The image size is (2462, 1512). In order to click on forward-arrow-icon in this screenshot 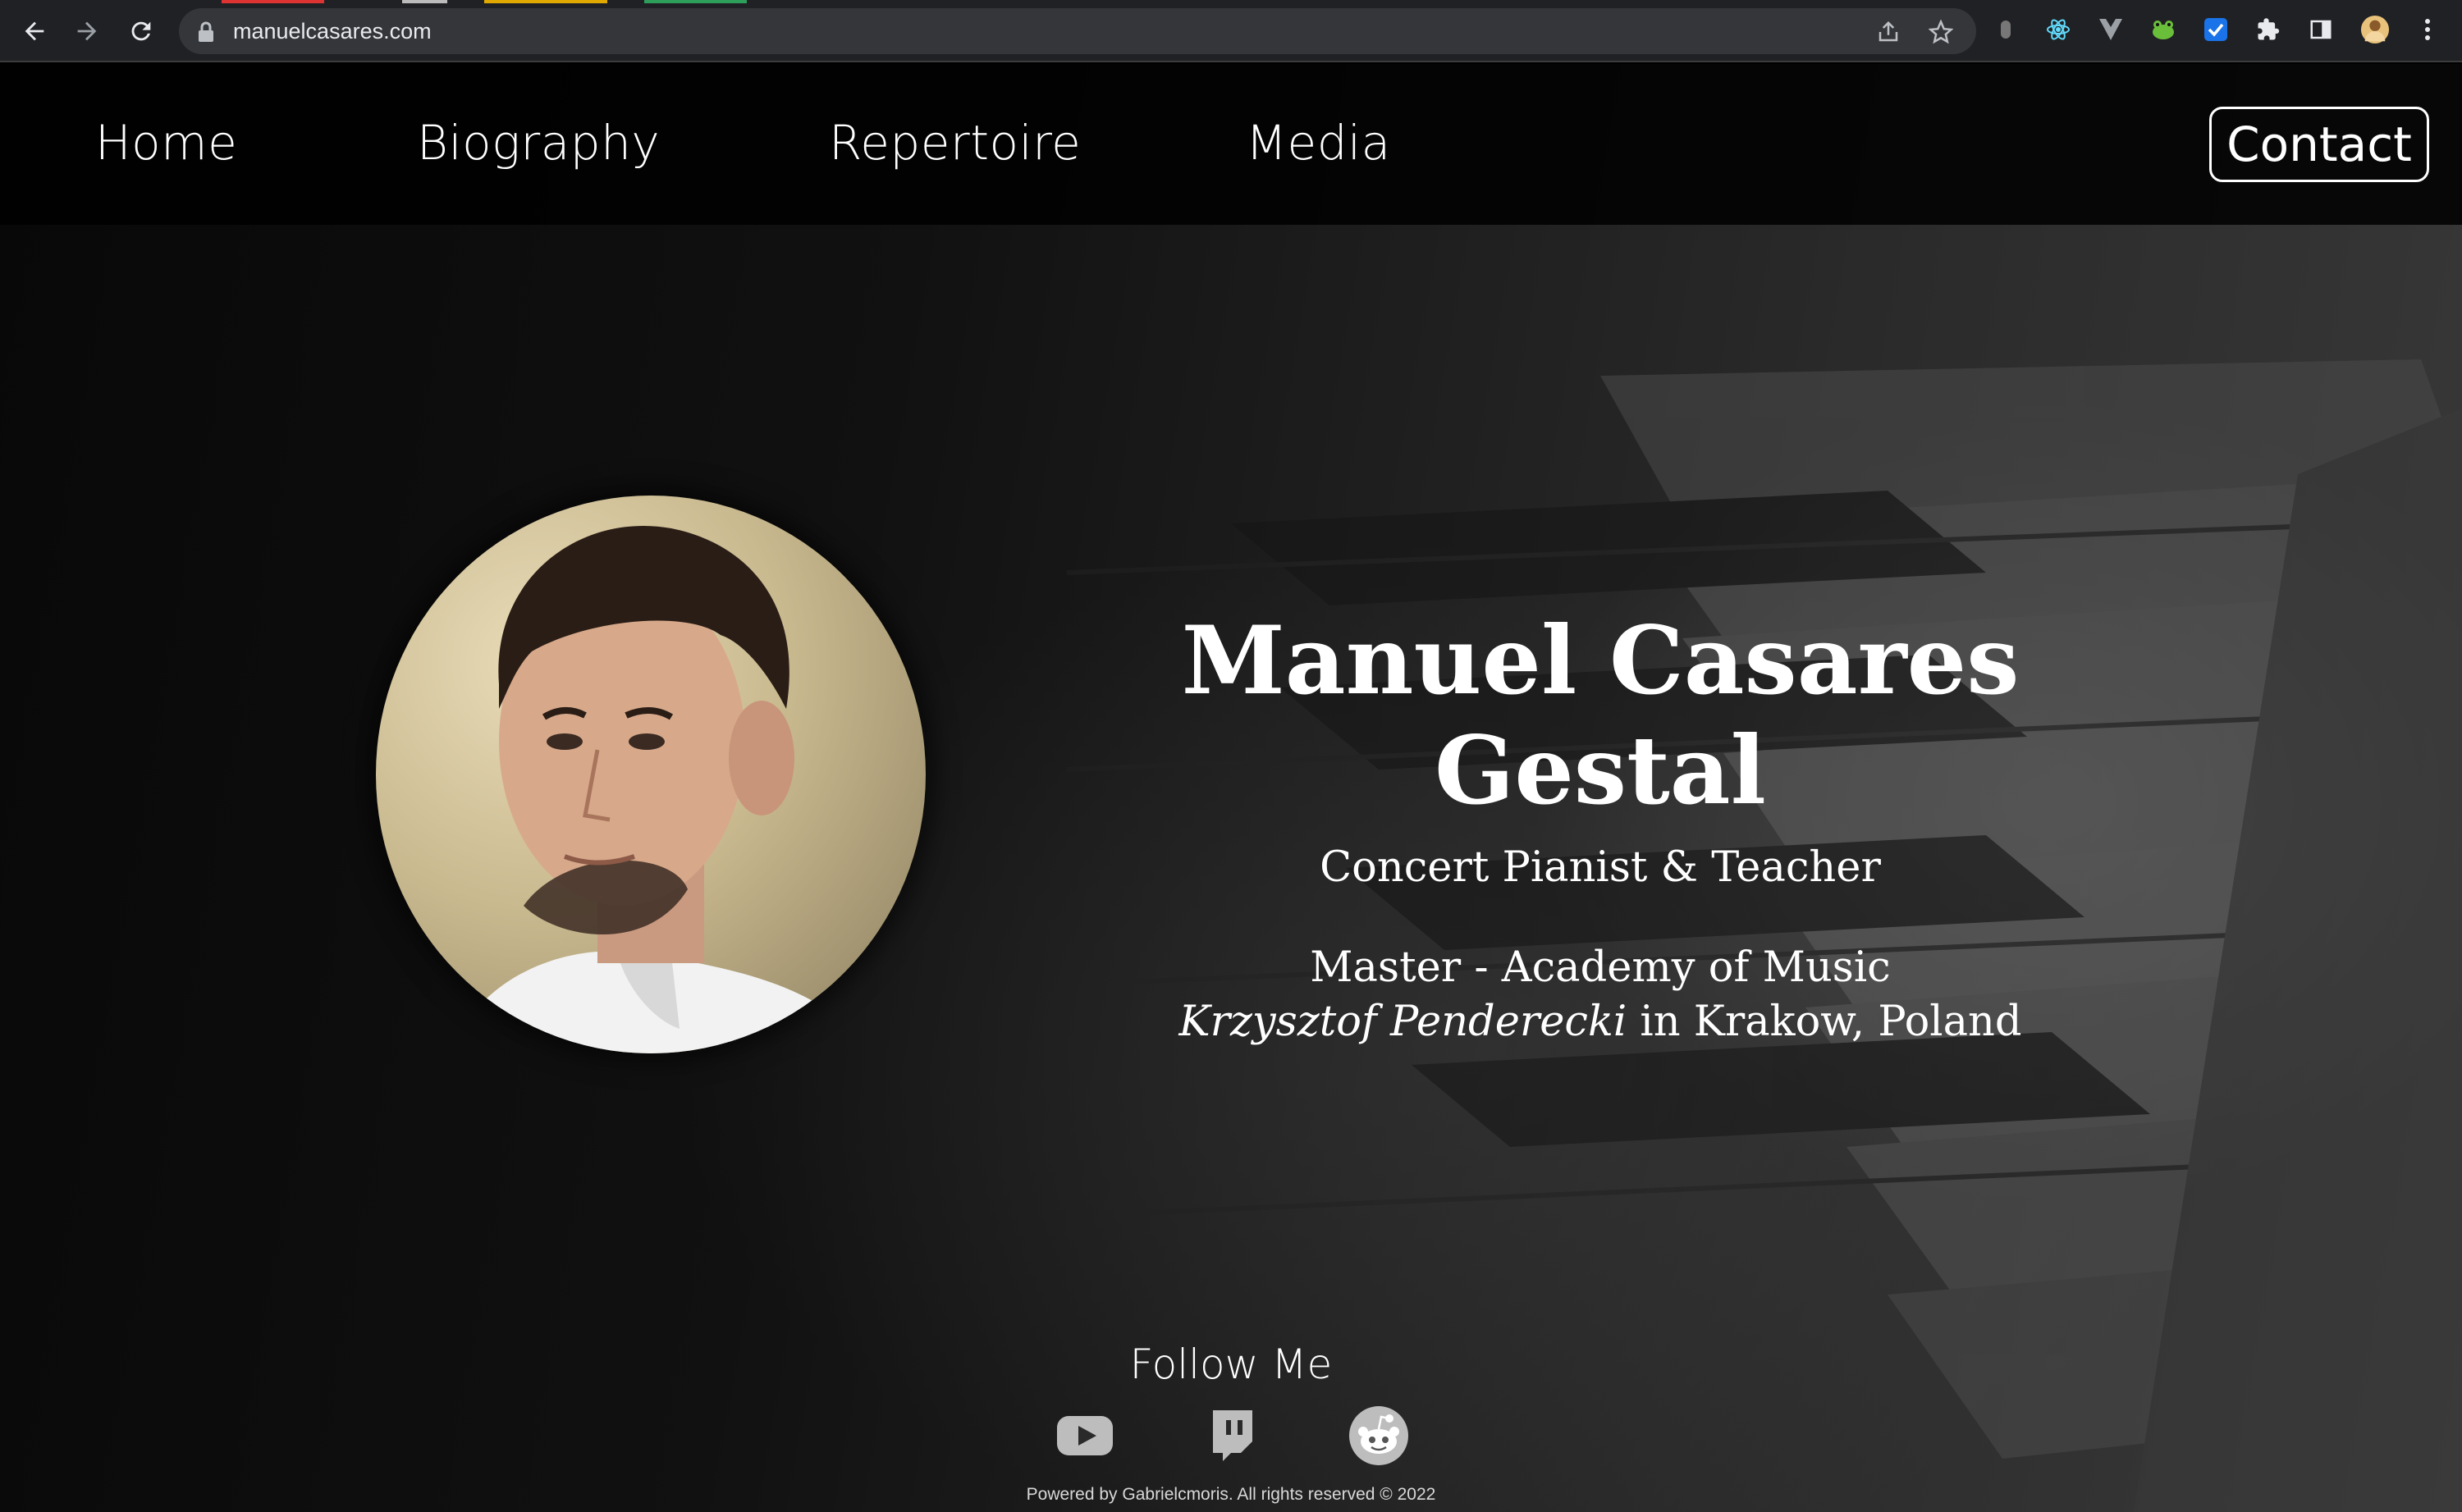, I will do `click(87, 31)`.